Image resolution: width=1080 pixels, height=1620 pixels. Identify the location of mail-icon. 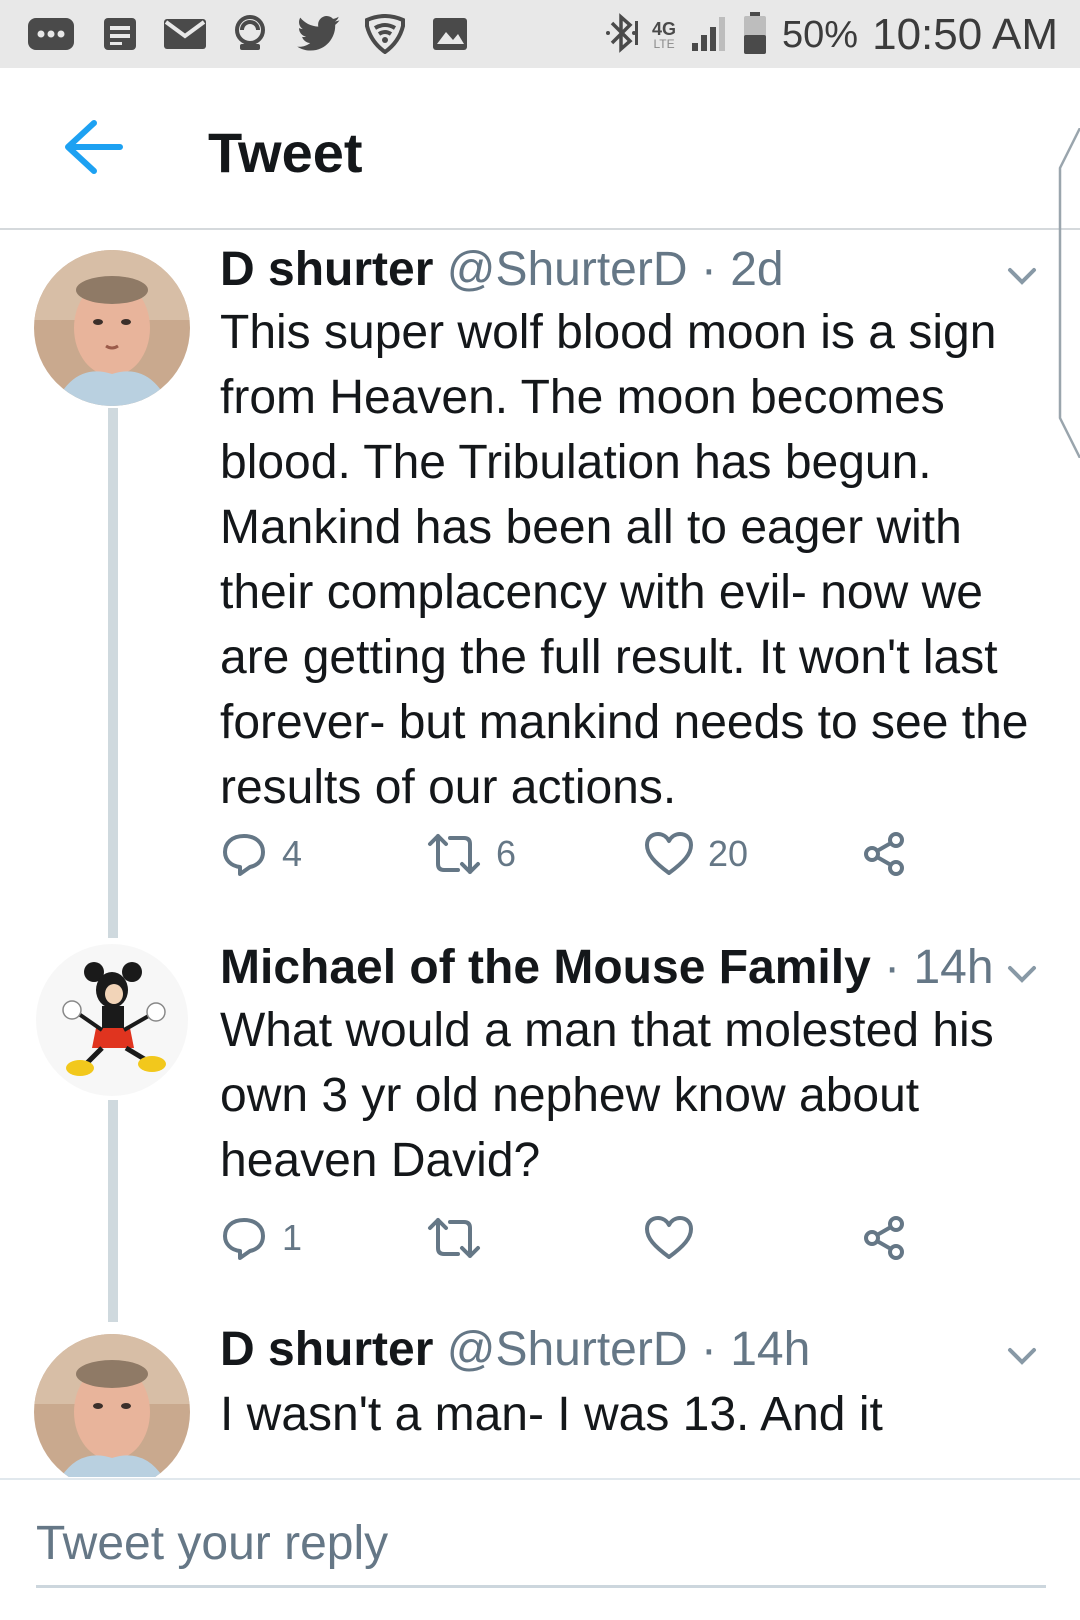
(185, 34).